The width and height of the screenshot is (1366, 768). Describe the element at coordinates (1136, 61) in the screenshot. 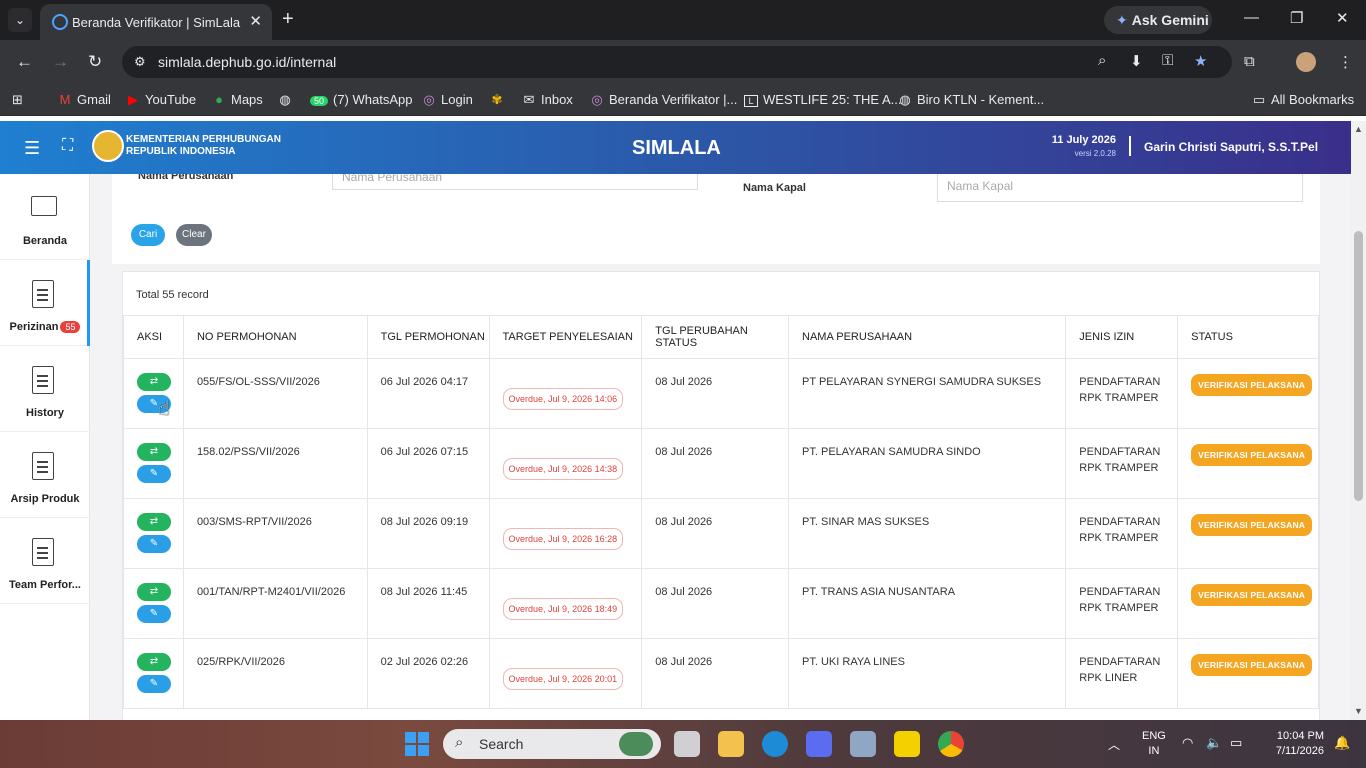

I see `install-app-icon: ⬇` at that location.